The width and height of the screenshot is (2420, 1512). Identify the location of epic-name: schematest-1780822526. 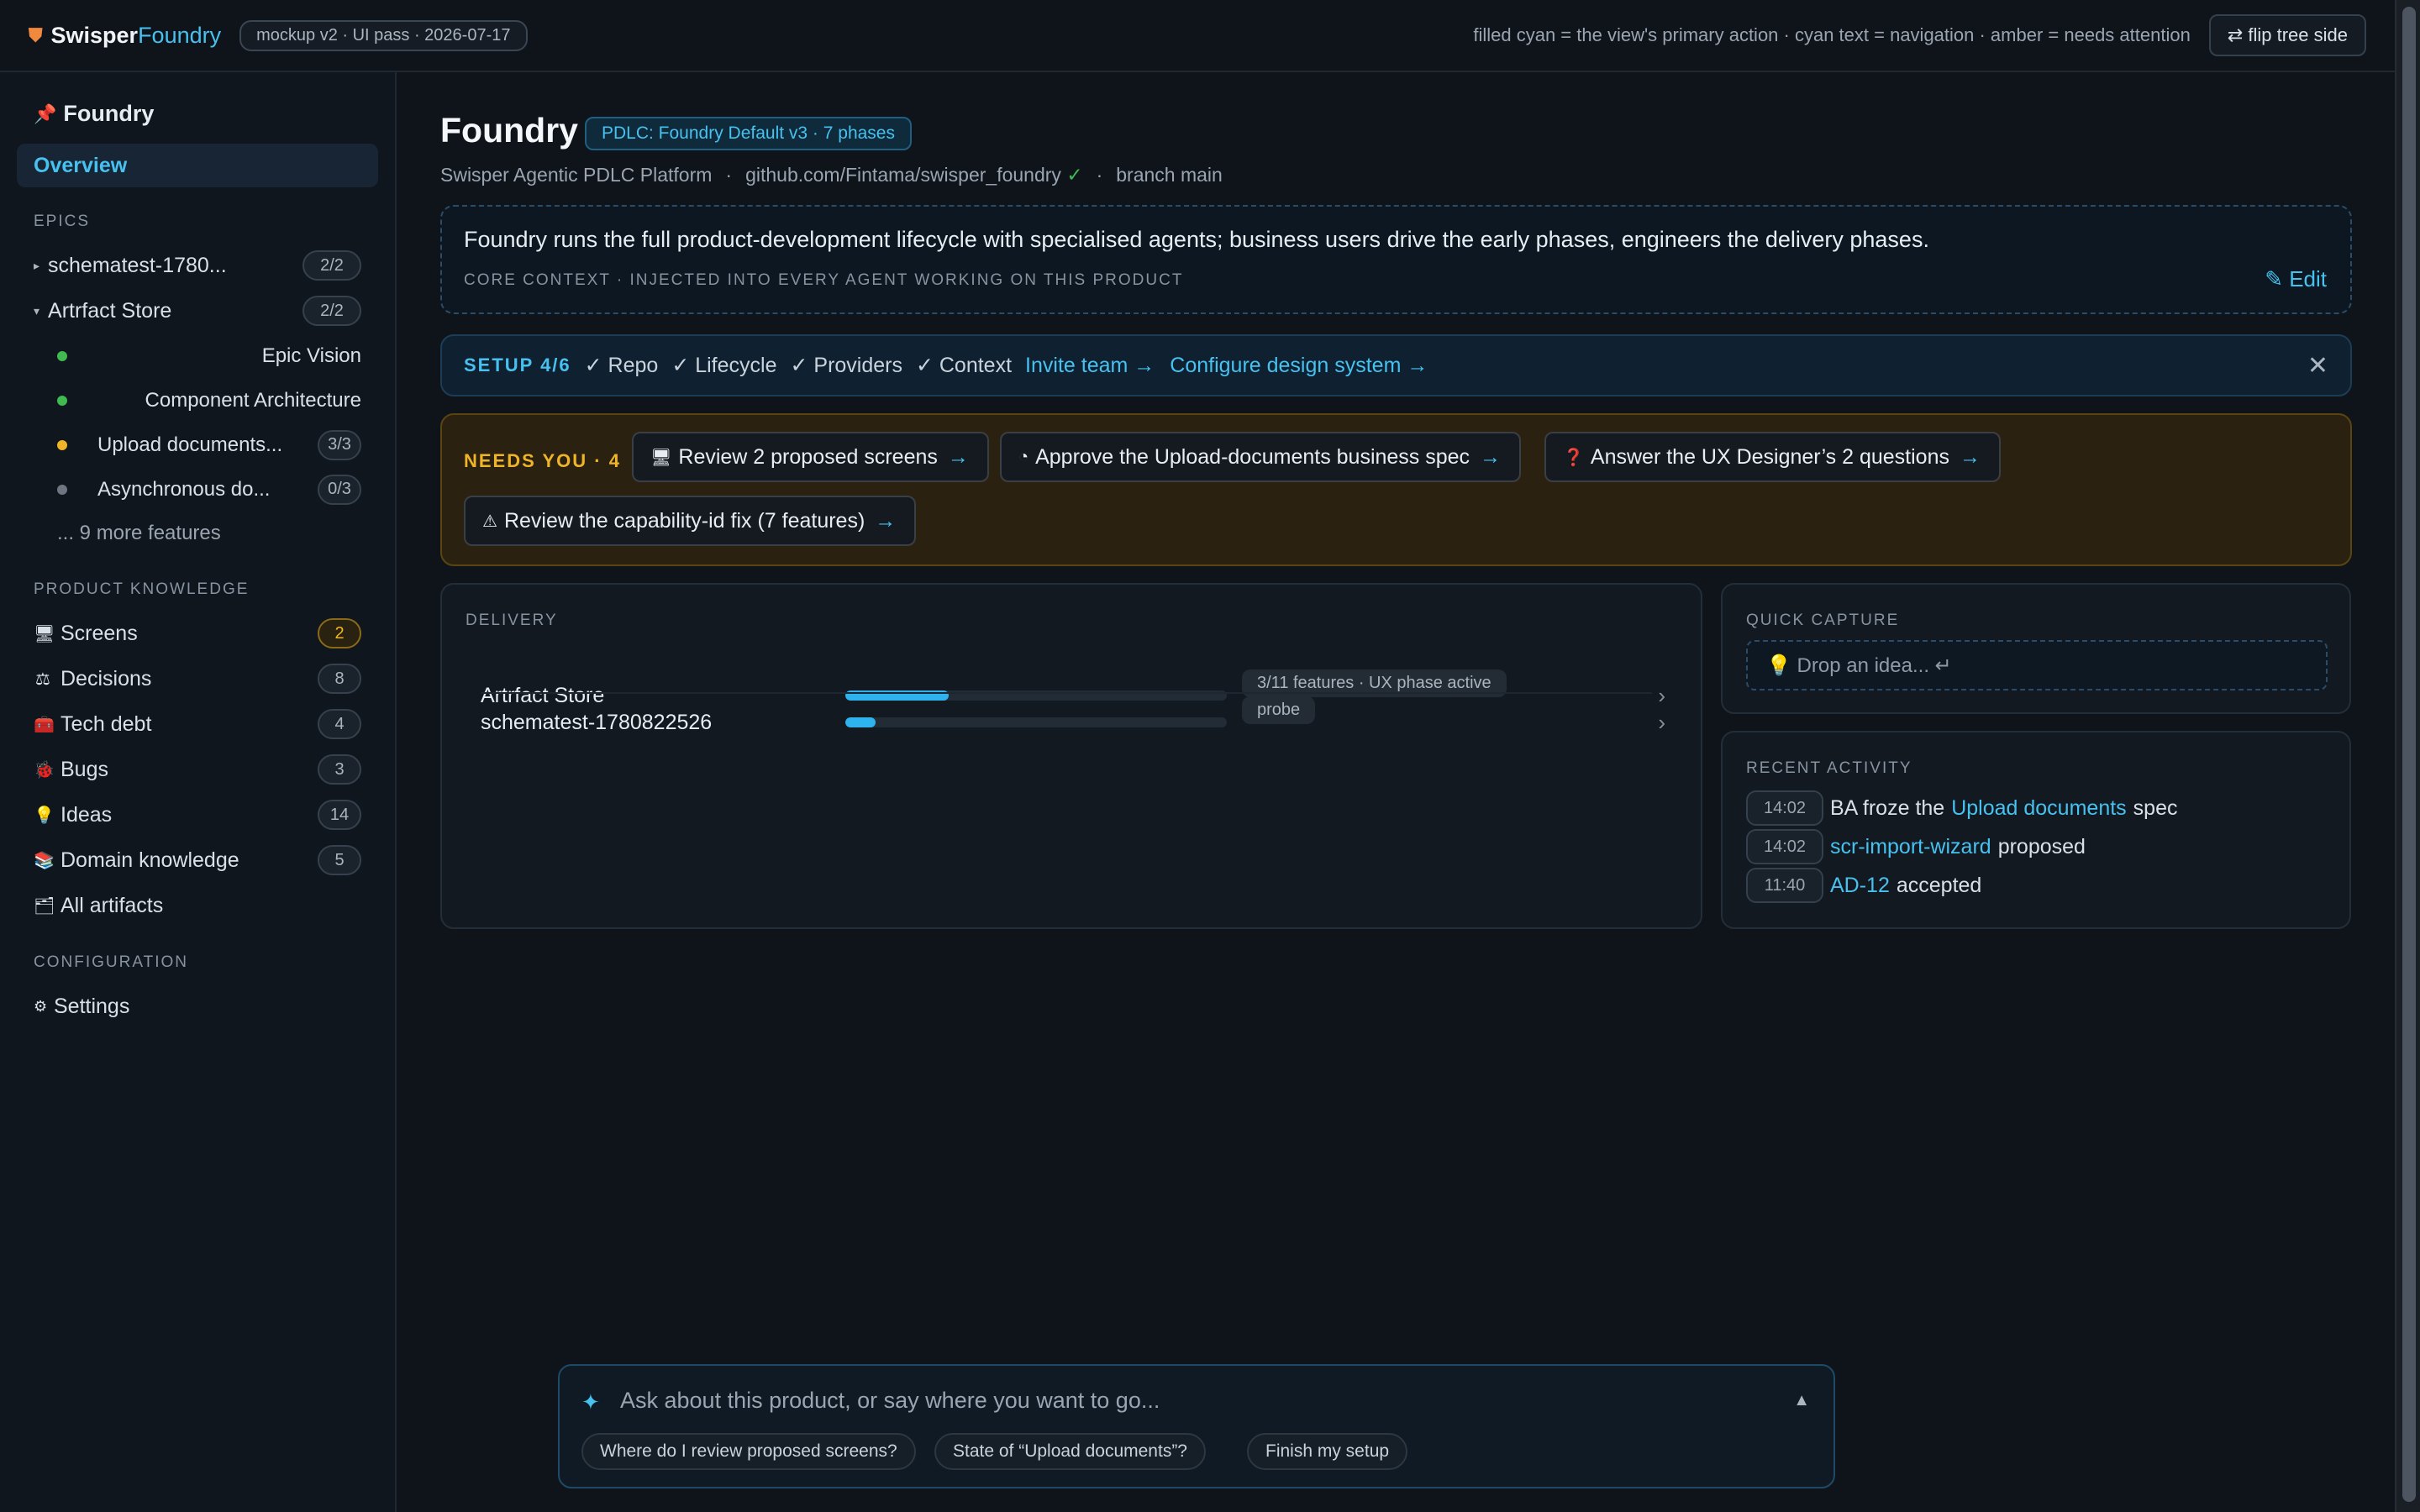
(597, 722).